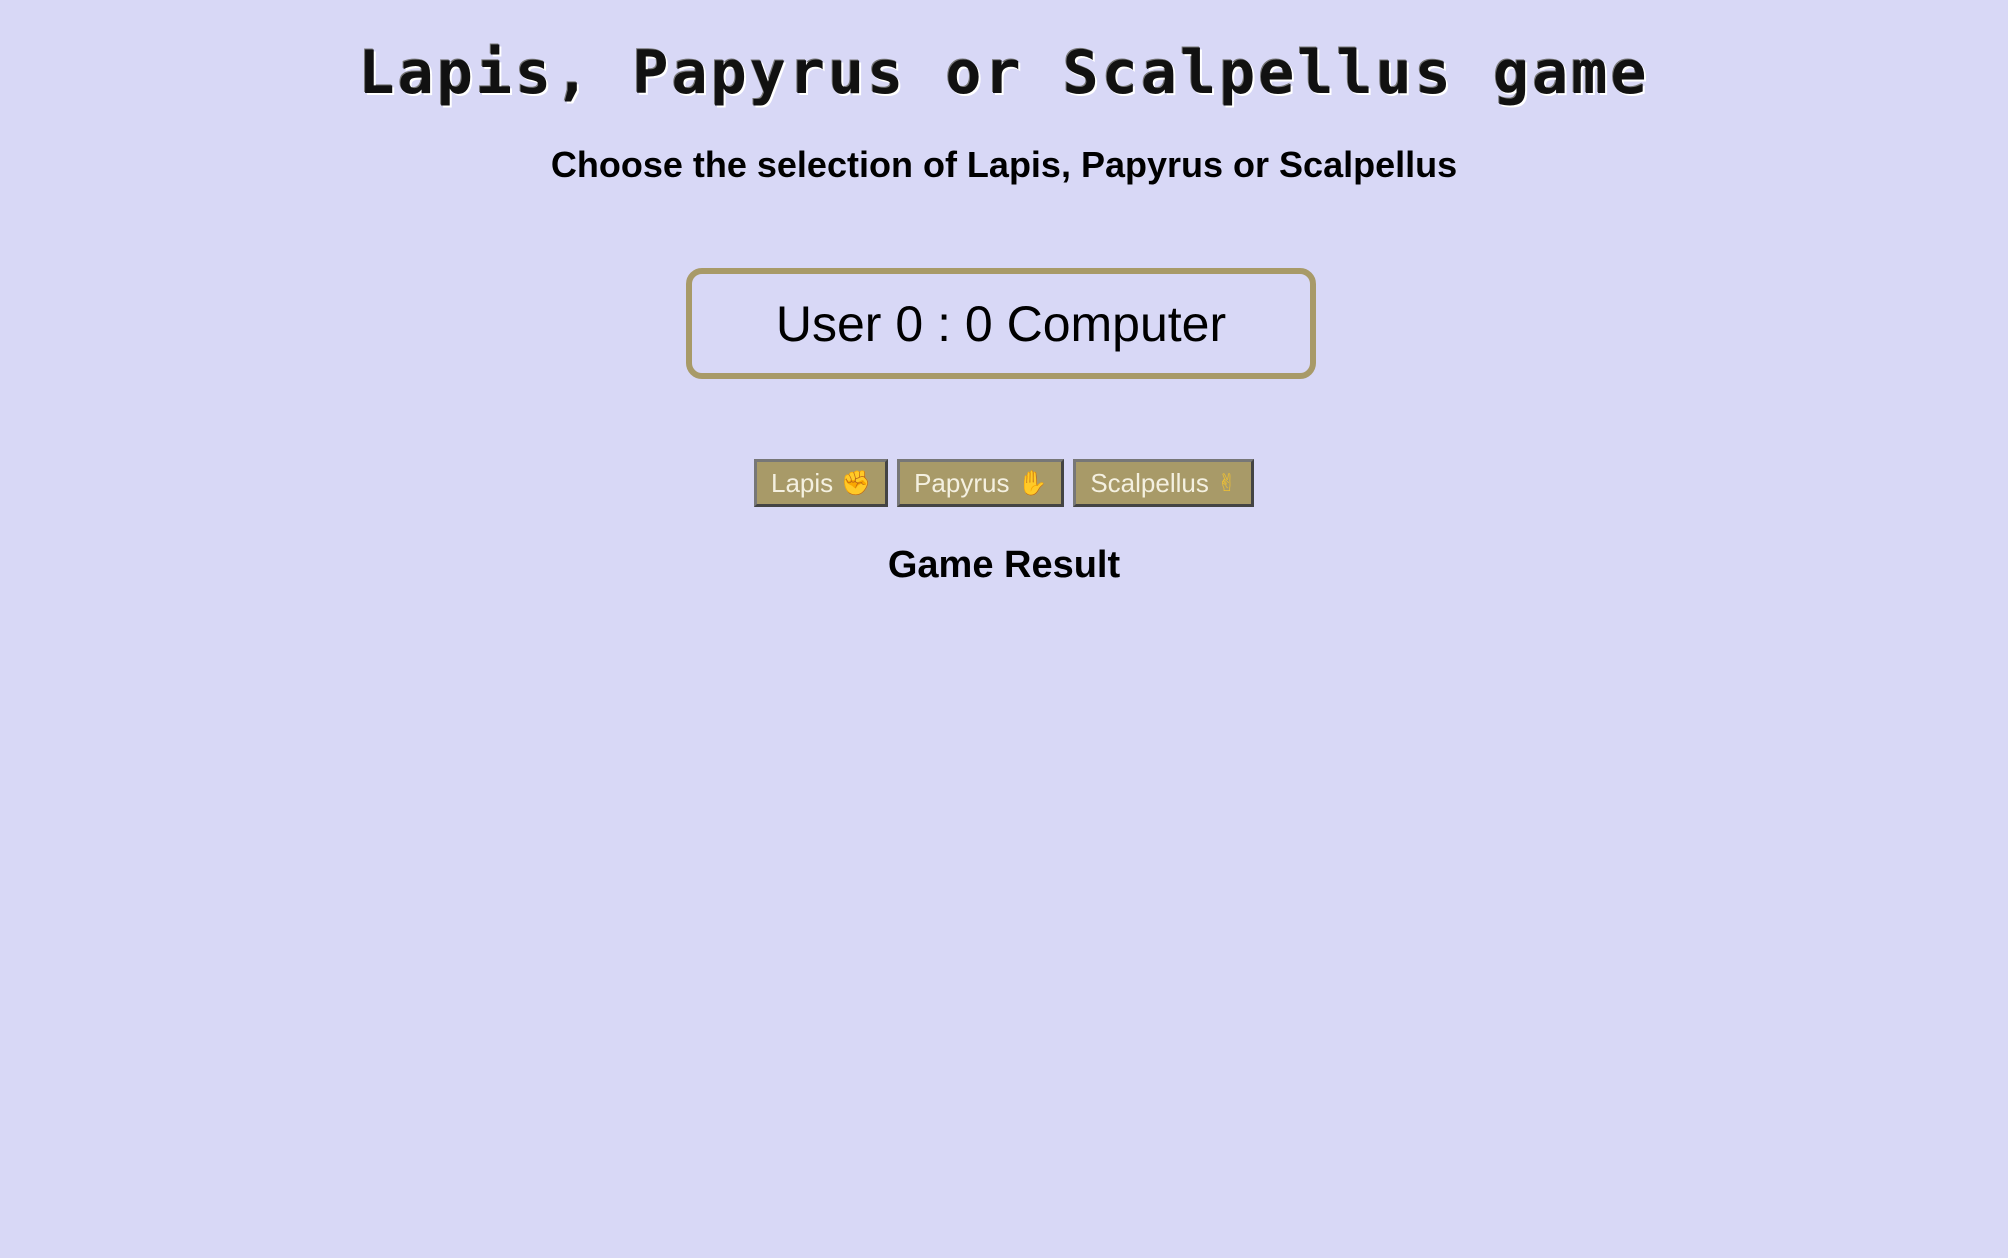 This screenshot has width=2008, height=1258. I want to click on game-result-heading: Game Result, so click(1004, 565).